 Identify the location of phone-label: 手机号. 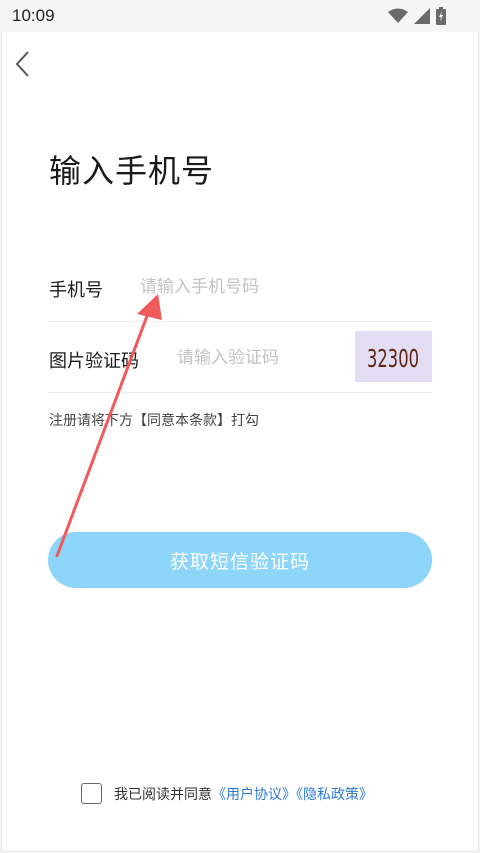
(76, 290).